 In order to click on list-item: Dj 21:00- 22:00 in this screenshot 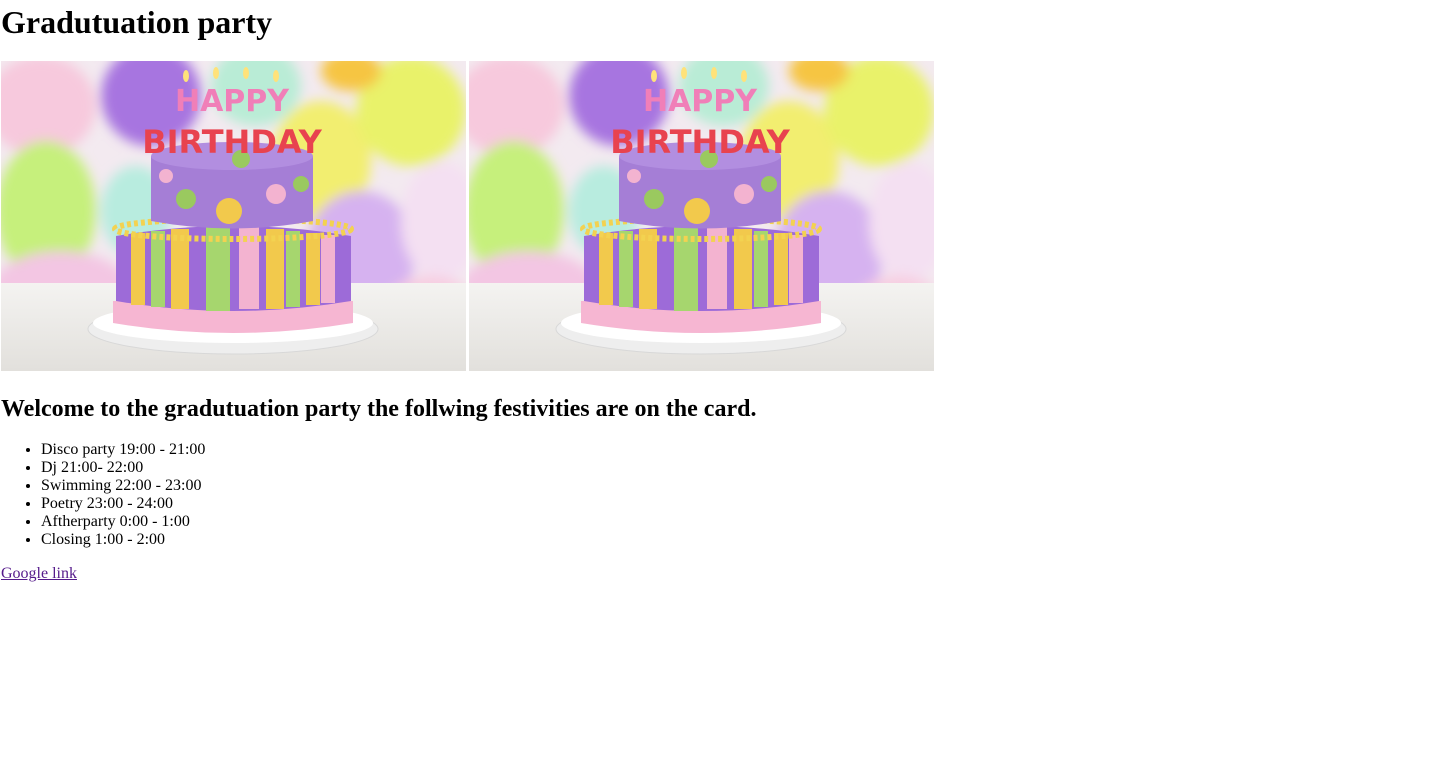, I will do `click(123, 468)`.